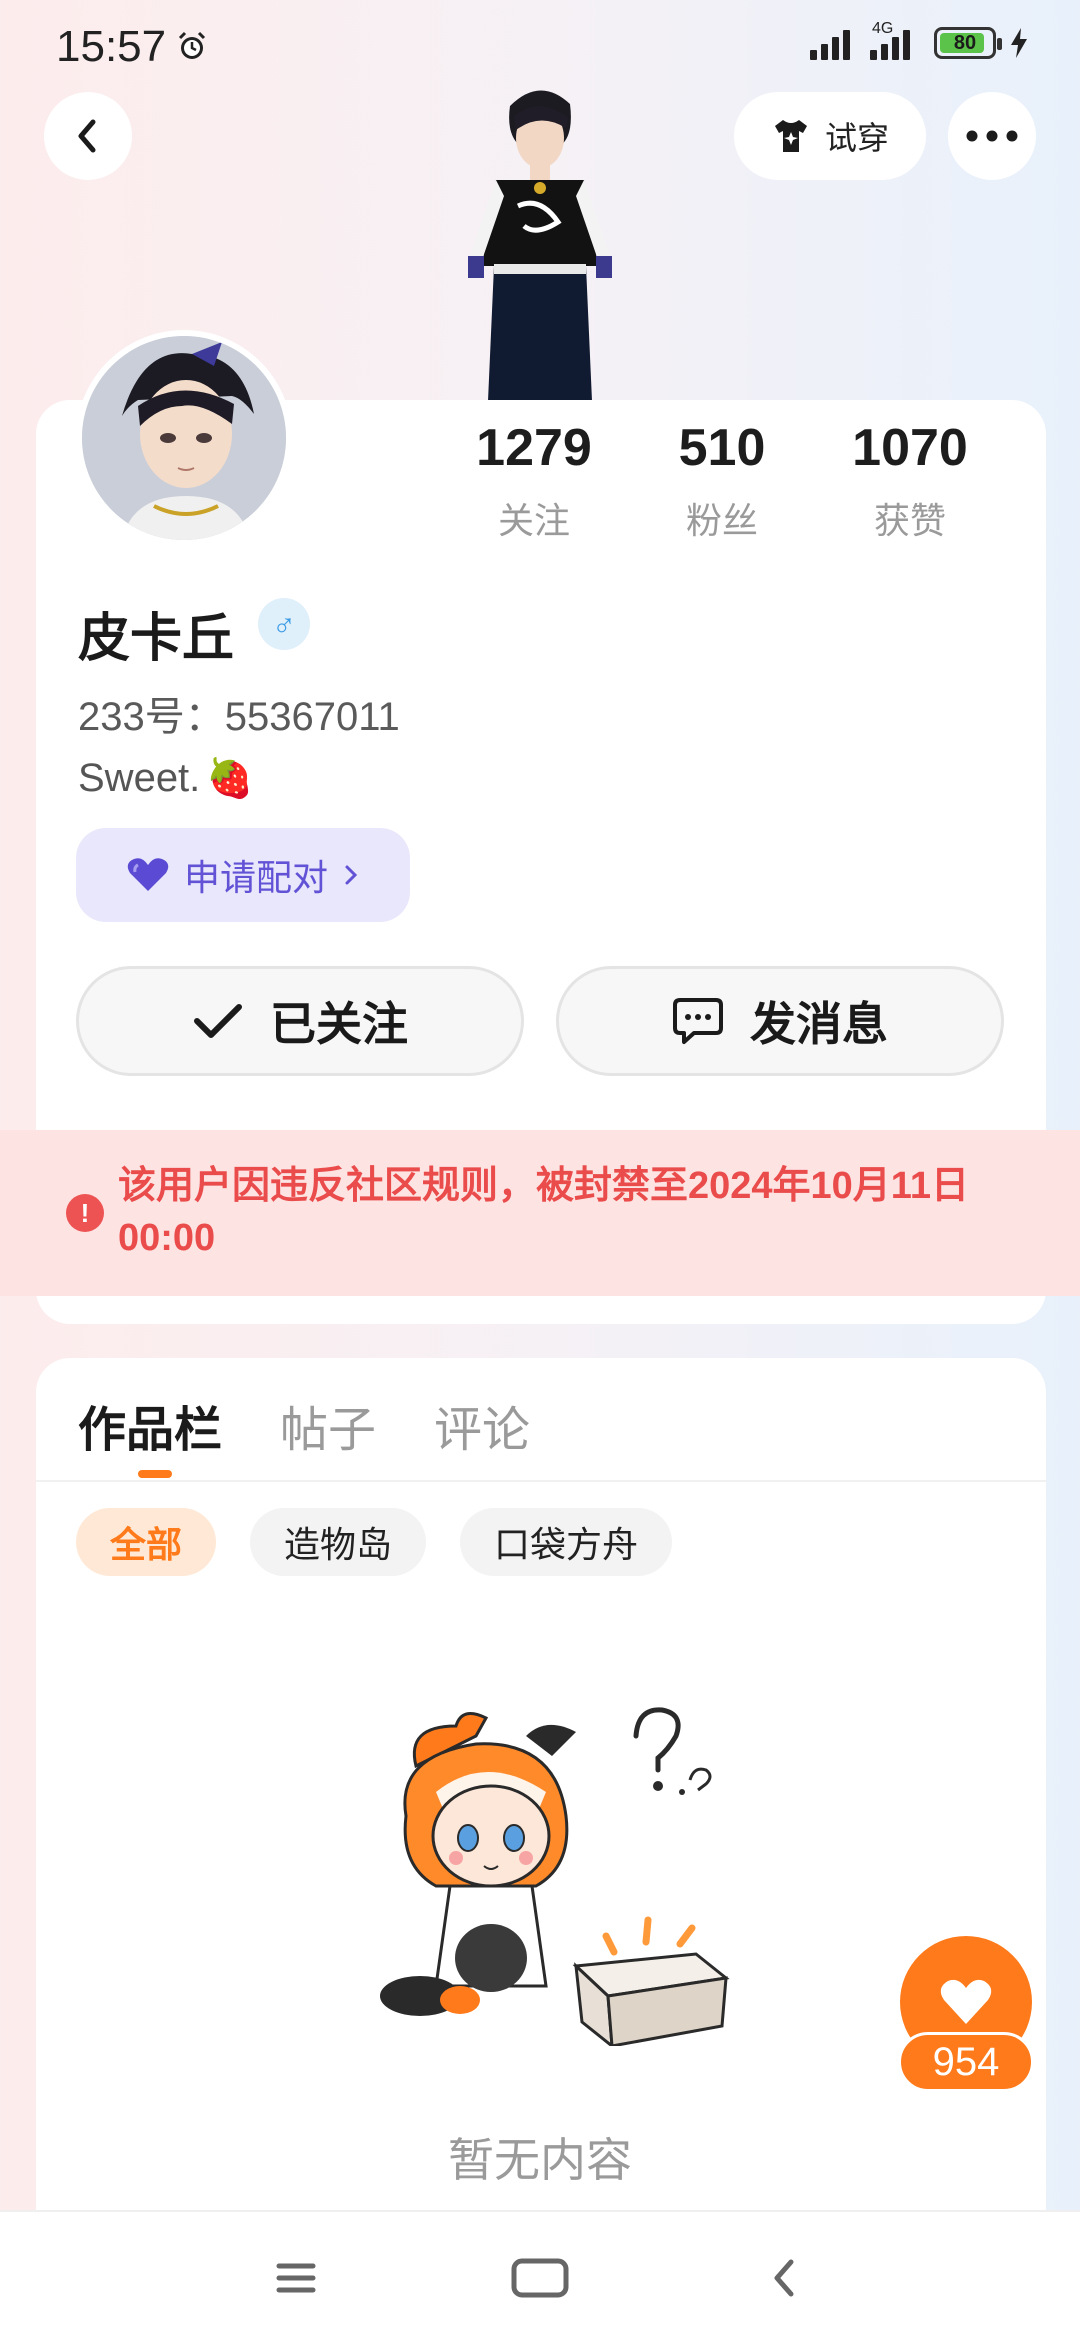 The width and height of the screenshot is (1080, 2340). Describe the element at coordinates (139, 778) in the screenshot. I see `bio-text: Sweet.` at that location.